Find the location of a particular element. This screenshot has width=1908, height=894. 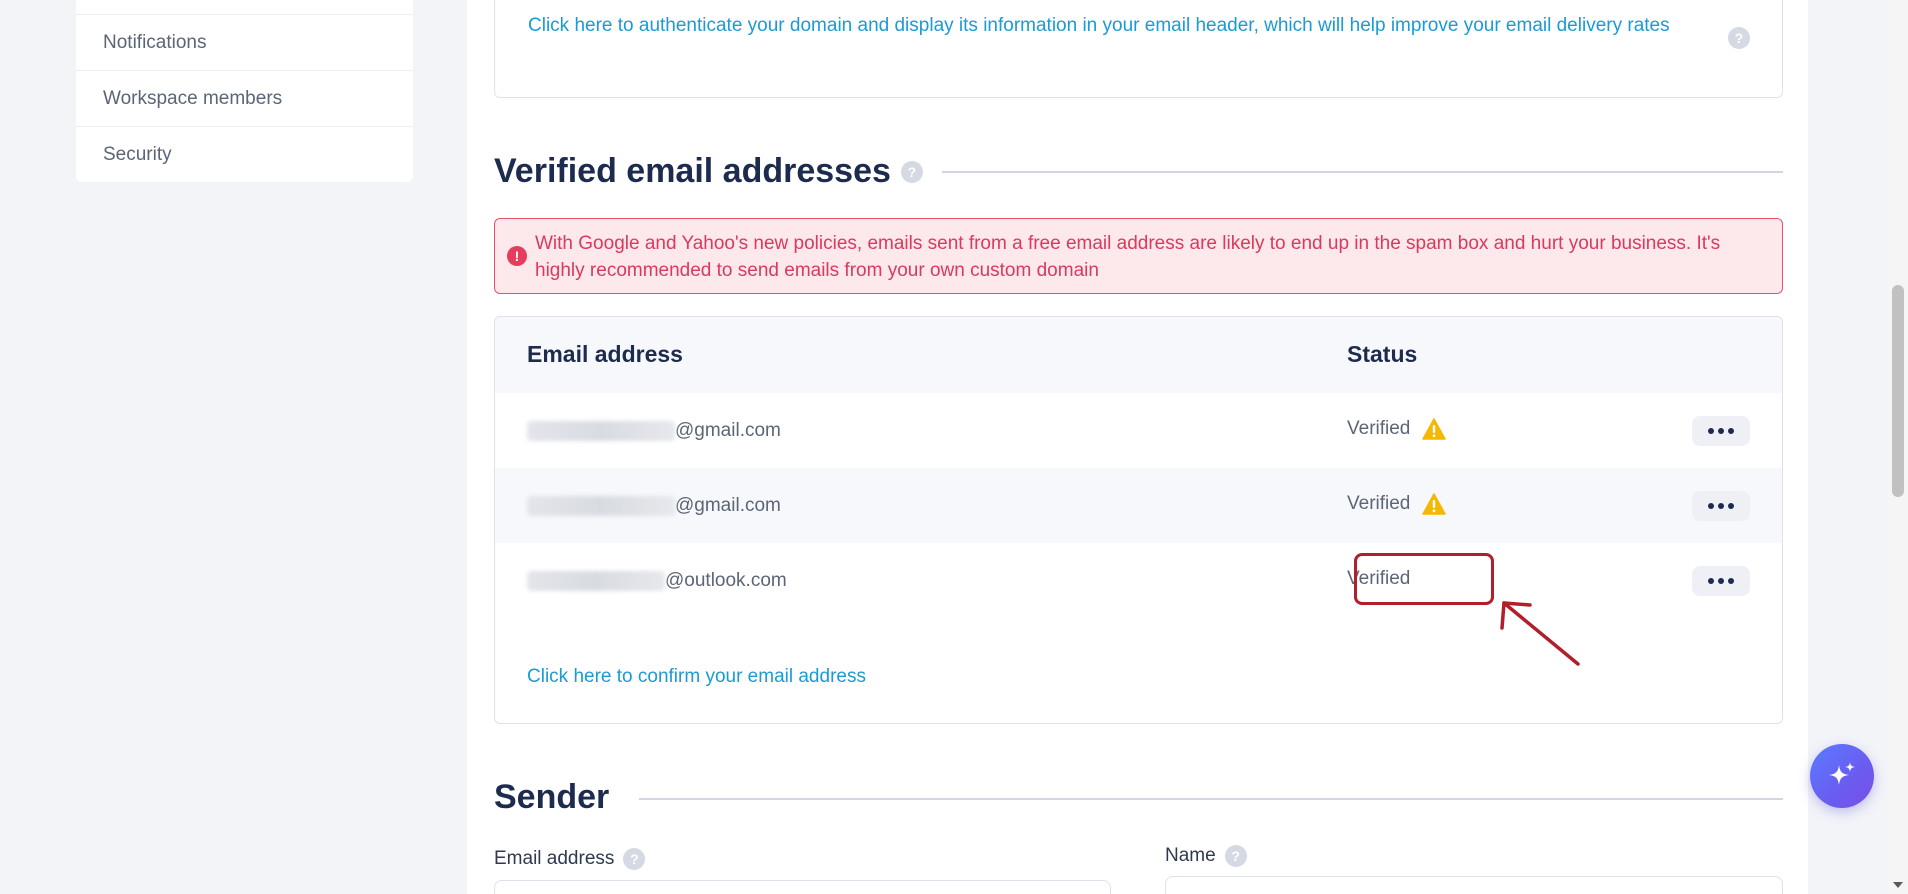

sidebar-item-label: Security is located at coordinates (137, 154).